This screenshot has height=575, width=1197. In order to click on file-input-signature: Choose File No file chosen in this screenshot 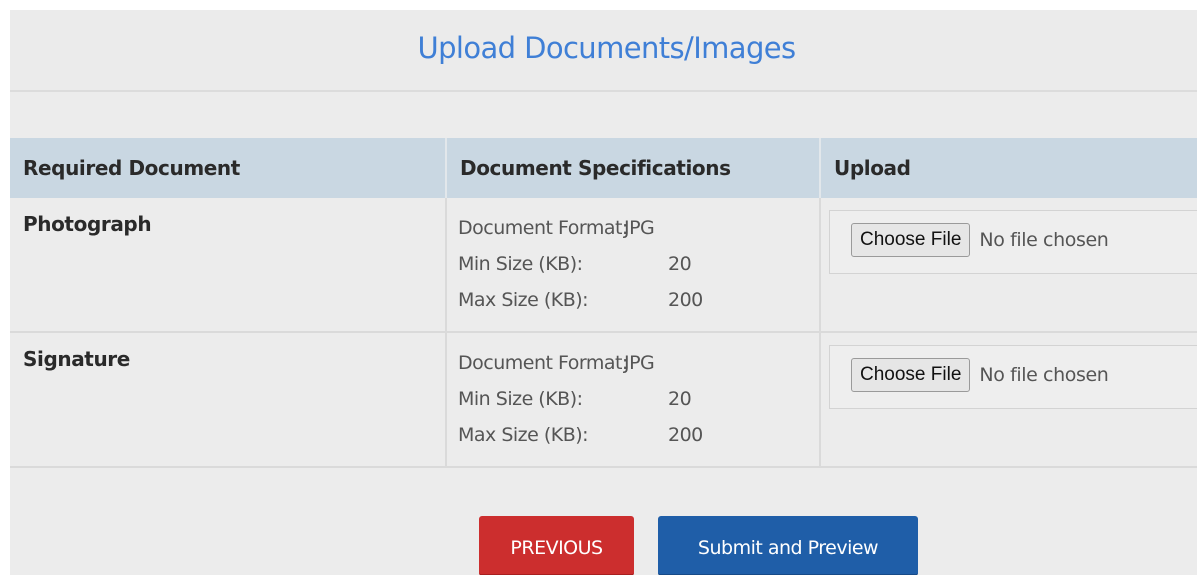, I will do `click(1013, 377)`.